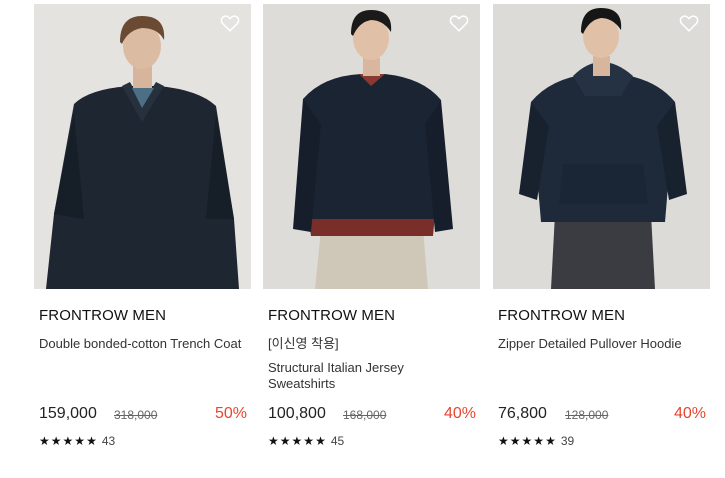  What do you see at coordinates (136, 415) in the screenshot?
I see `original-price: 318,000` at bounding box center [136, 415].